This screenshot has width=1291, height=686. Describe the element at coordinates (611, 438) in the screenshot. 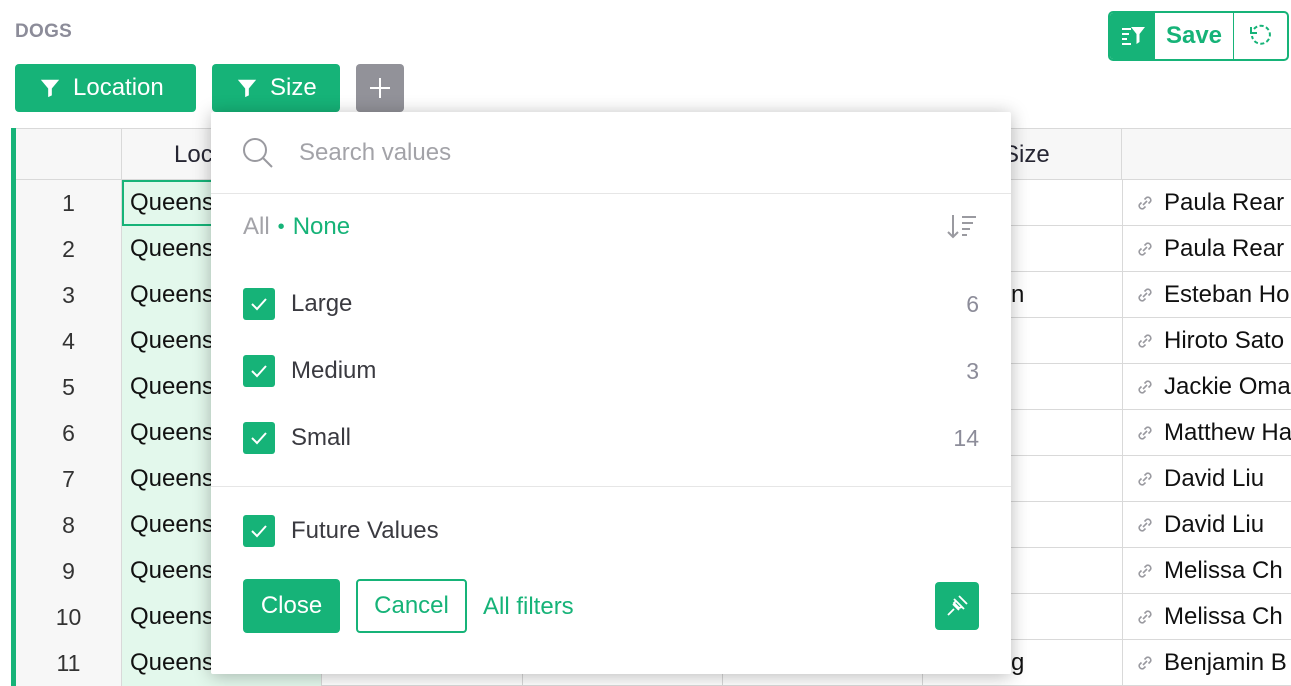

I see `option-small: Small 14` at that location.